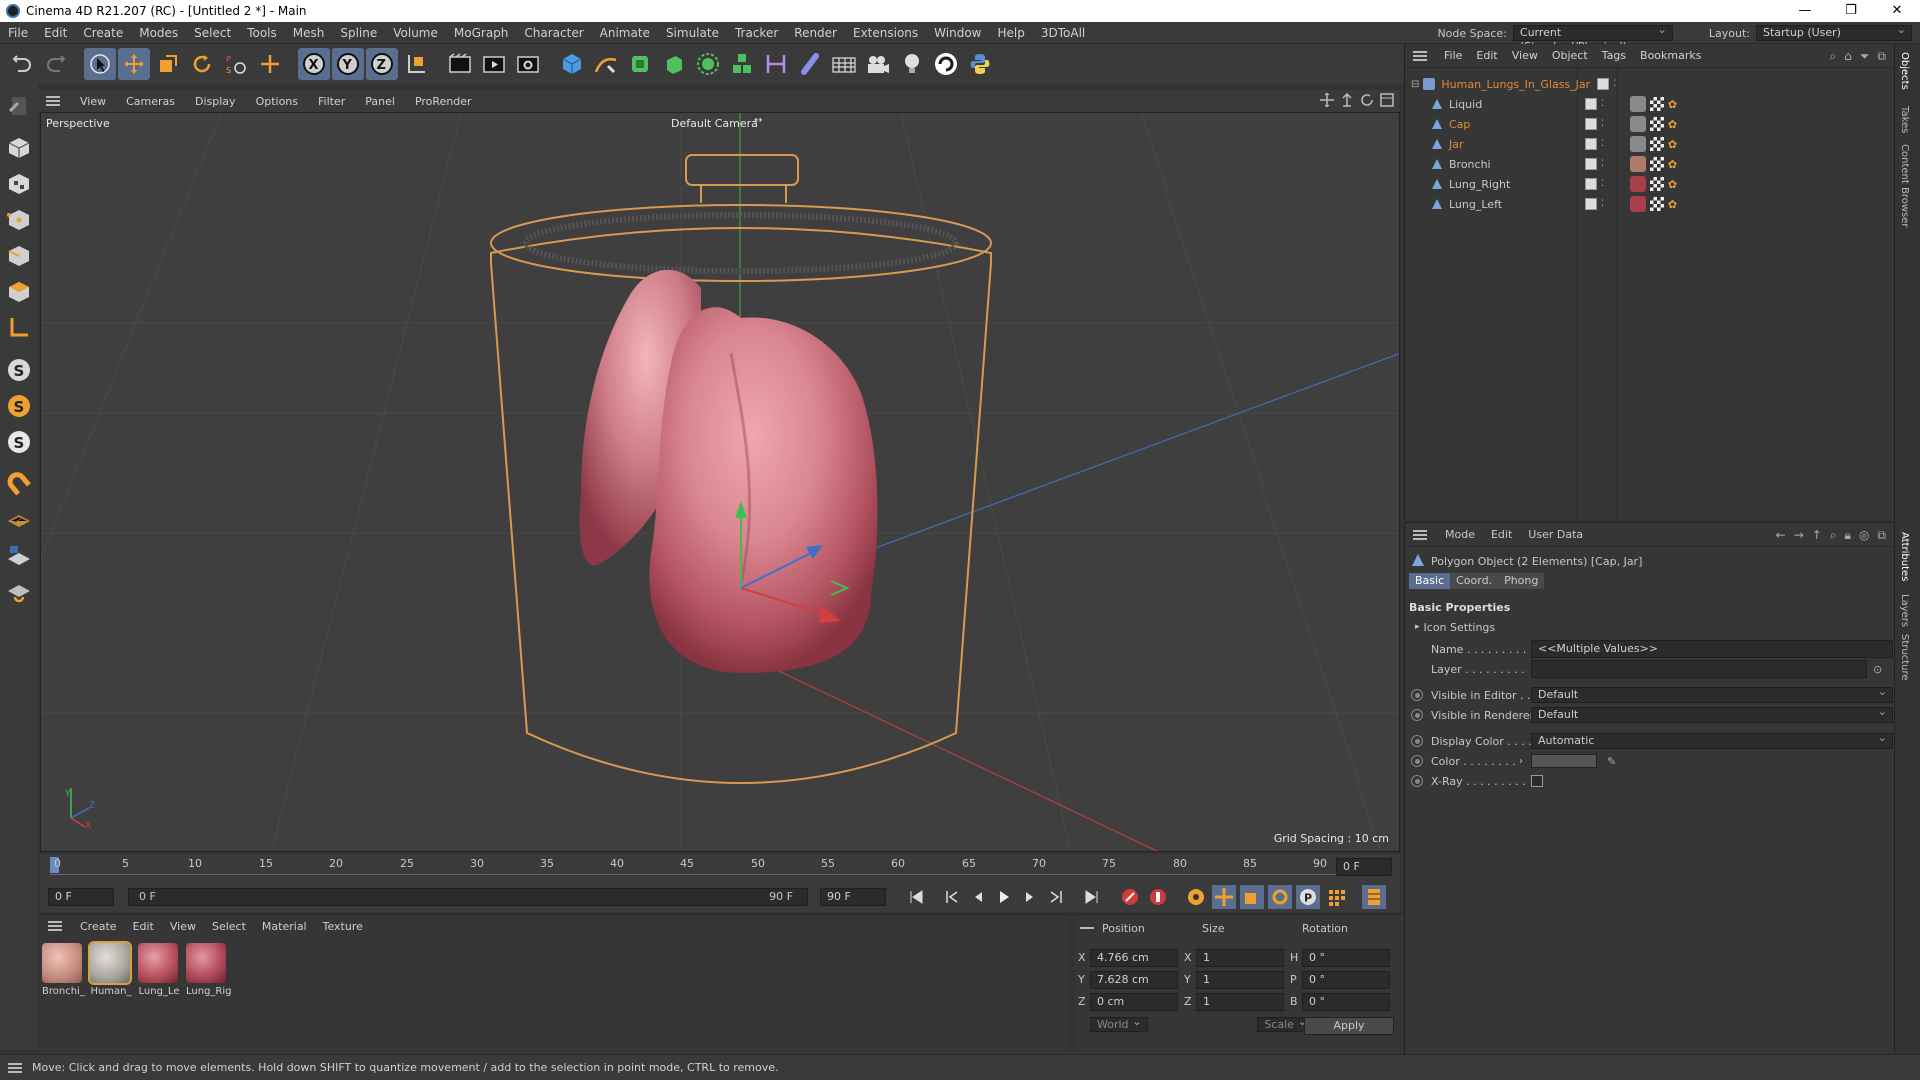  I want to click on record-button, so click(1130, 897).